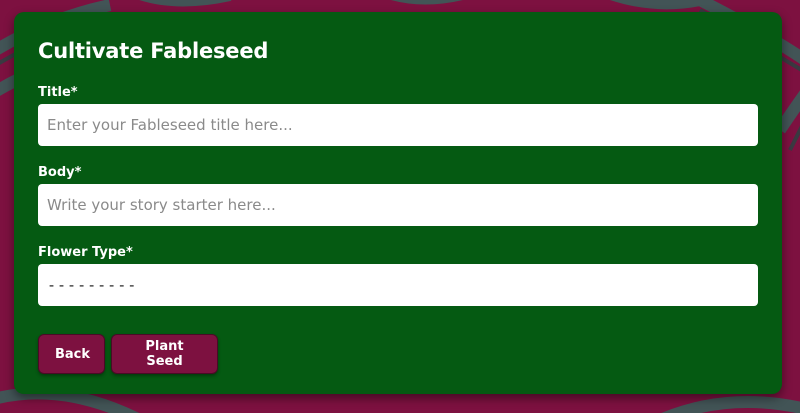 This screenshot has height=413, width=800. Describe the element at coordinates (85, 252) in the screenshot. I see `flower-type-label: Flower Type*` at that location.